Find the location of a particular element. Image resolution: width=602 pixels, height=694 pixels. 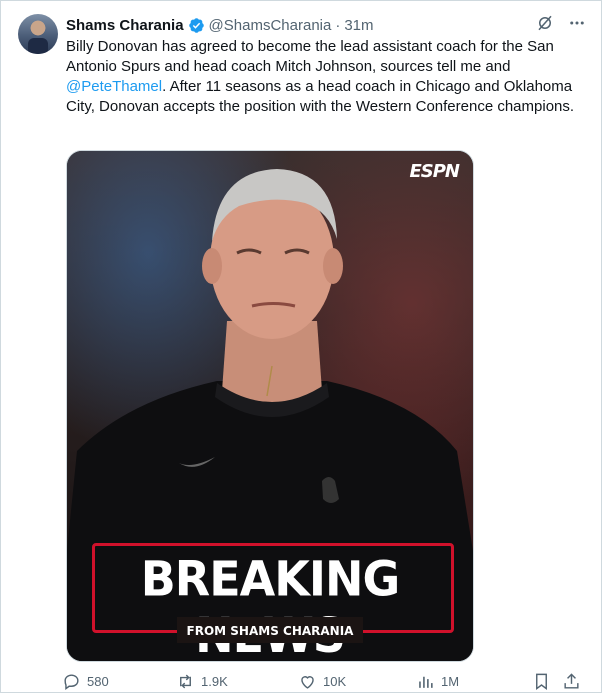

views-count: 1M is located at coordinates (450, 681).